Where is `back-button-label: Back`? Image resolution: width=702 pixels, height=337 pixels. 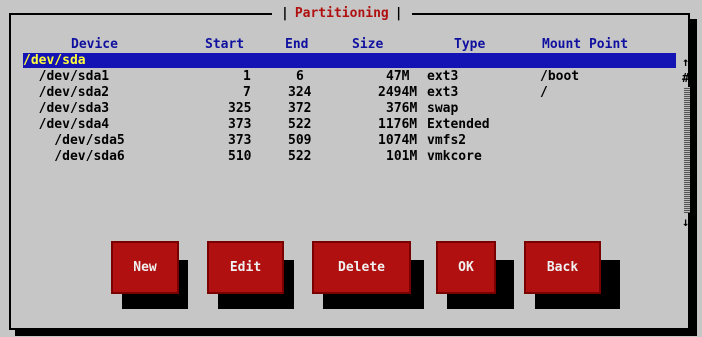
back-button-label: Back is located at coordinates (562, 267).